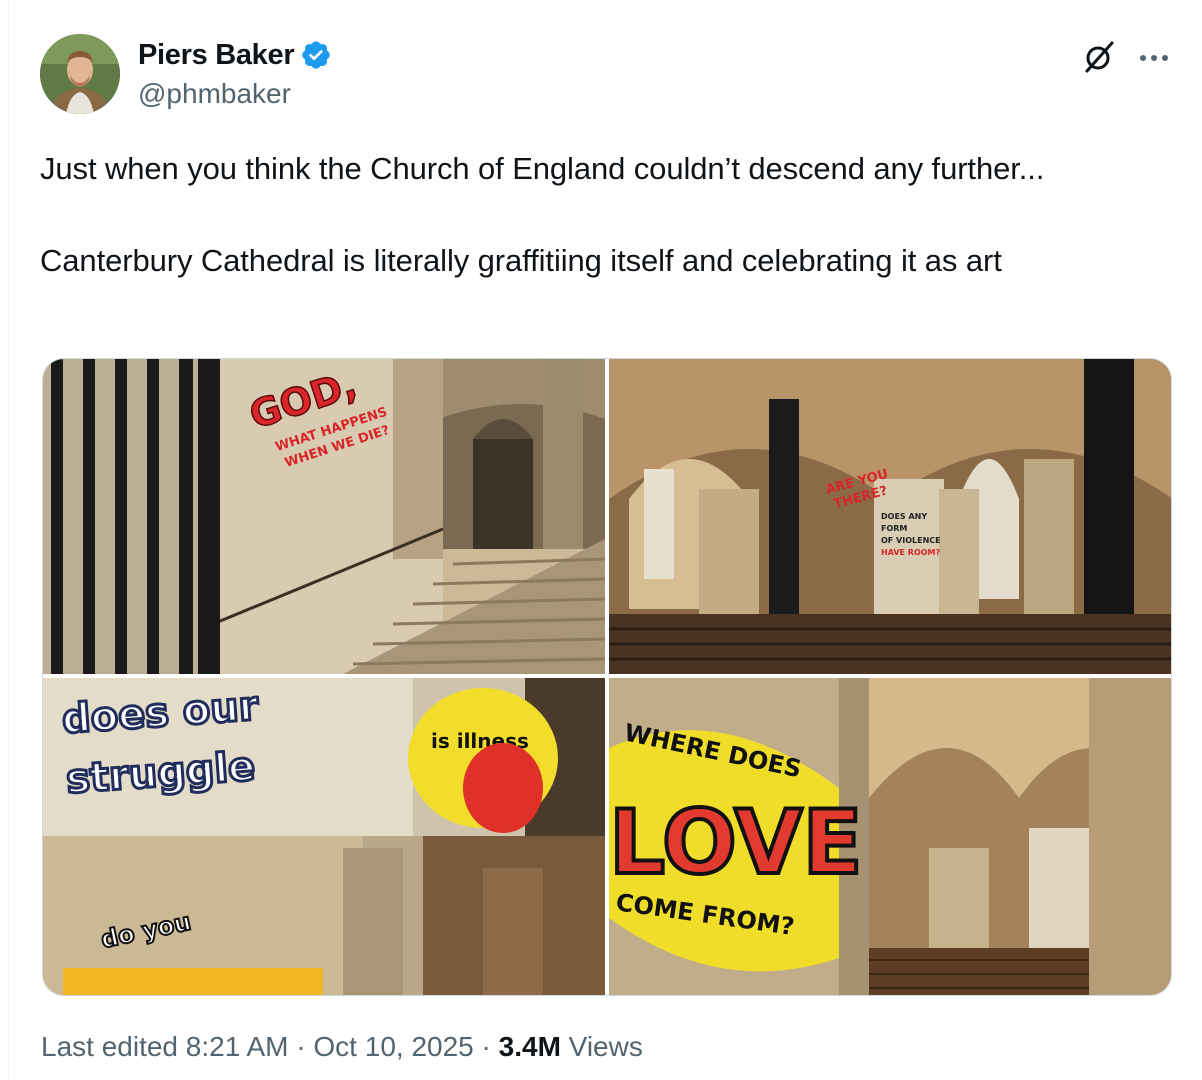 The width and height of the screenshot is (1202, 1080). What do you see at coordinates (324, 516) in the screenshot?
I see `media-image-1: GOD, WHAT HAPPENS WHEN WE DIE?` at bounding box center [324, 516].